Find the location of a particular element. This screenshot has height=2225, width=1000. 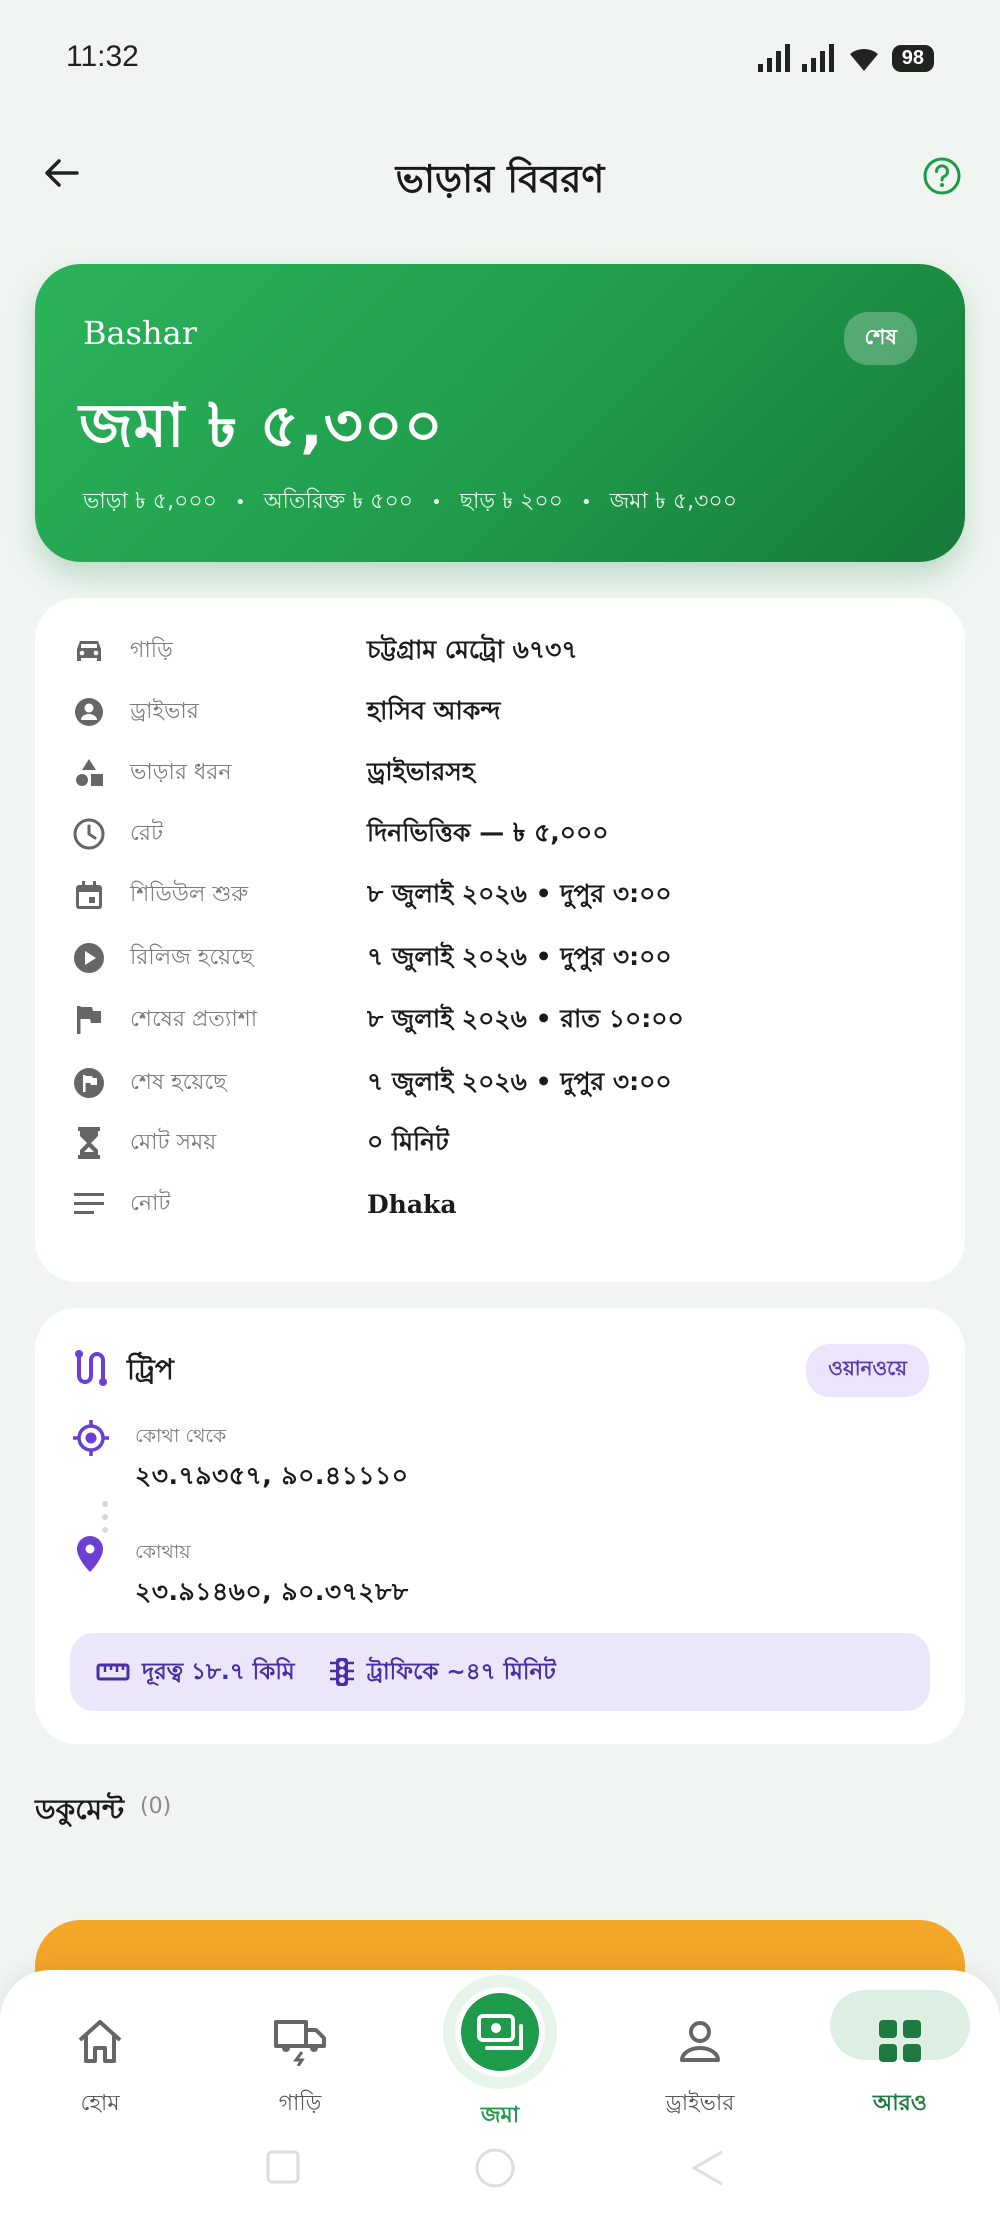

detail-row-expected-end: শেষের প্রত্যাশা ৮ জুলাই ২০২৬ • রাত ১০:০০ is located at coordinates (500, 1020).